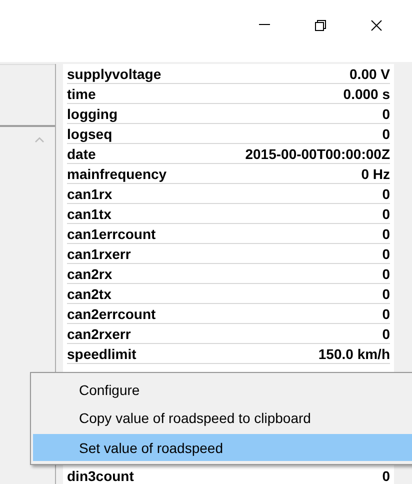  I want to click on scroll-up-icon, so click(39, 140).